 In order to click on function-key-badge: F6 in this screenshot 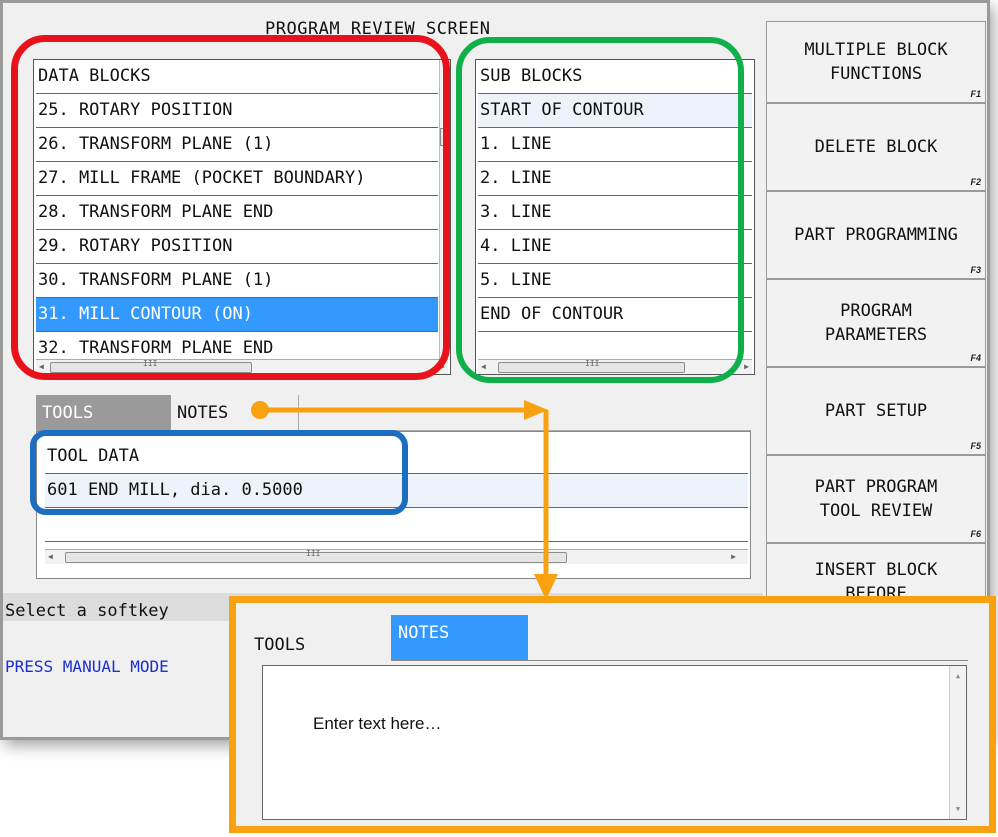, I will do `click(975, 534)`.